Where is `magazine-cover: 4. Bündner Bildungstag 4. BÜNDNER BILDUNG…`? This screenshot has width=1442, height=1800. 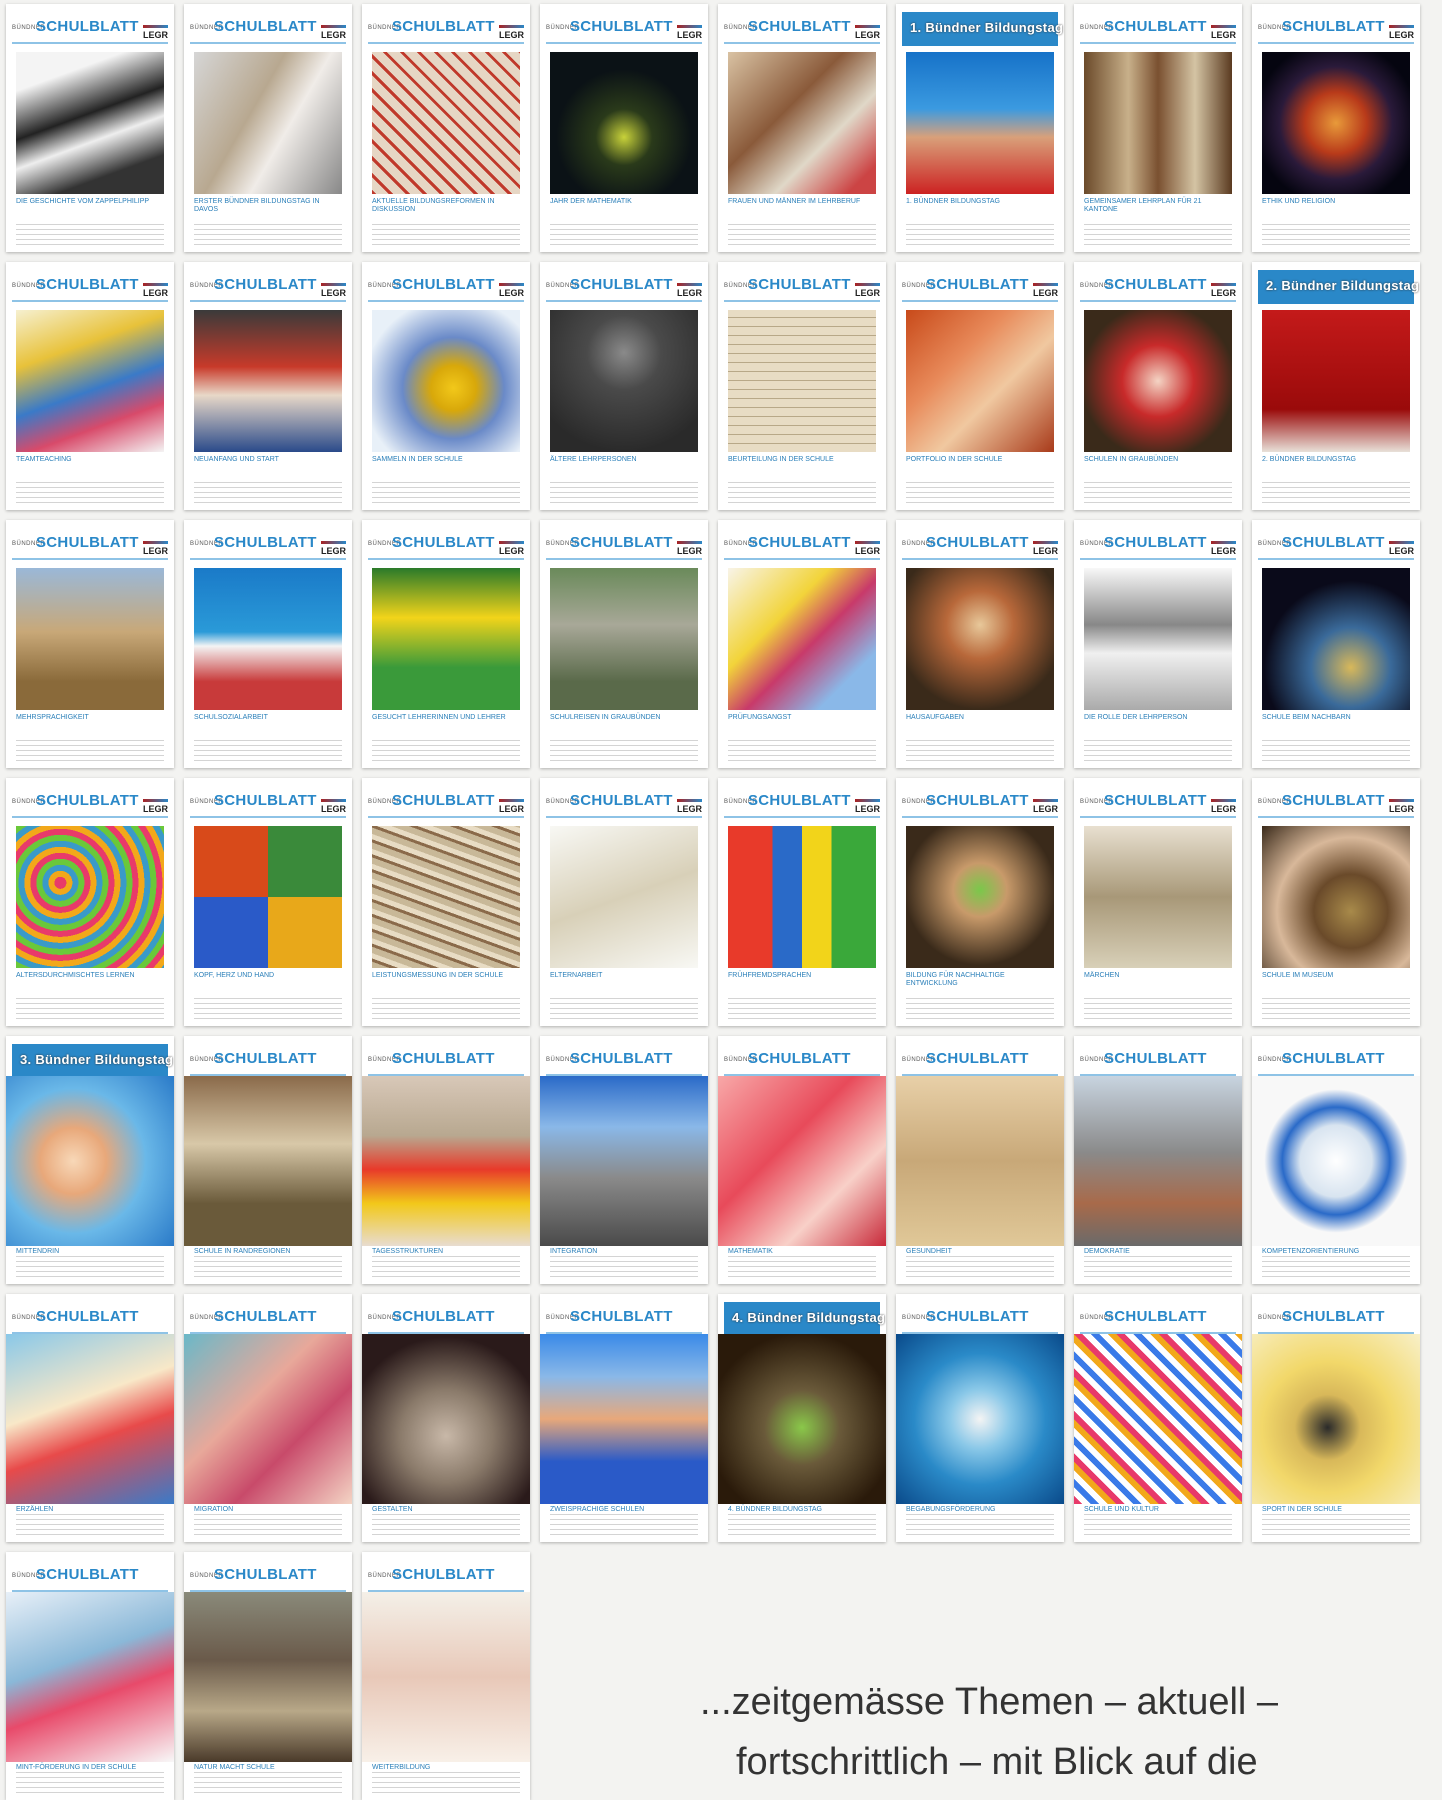
magazine-cover: 4. Bündner Bildungstag 4. BÜNDNER BILDUNG… is located at coordinates (802, 1418).